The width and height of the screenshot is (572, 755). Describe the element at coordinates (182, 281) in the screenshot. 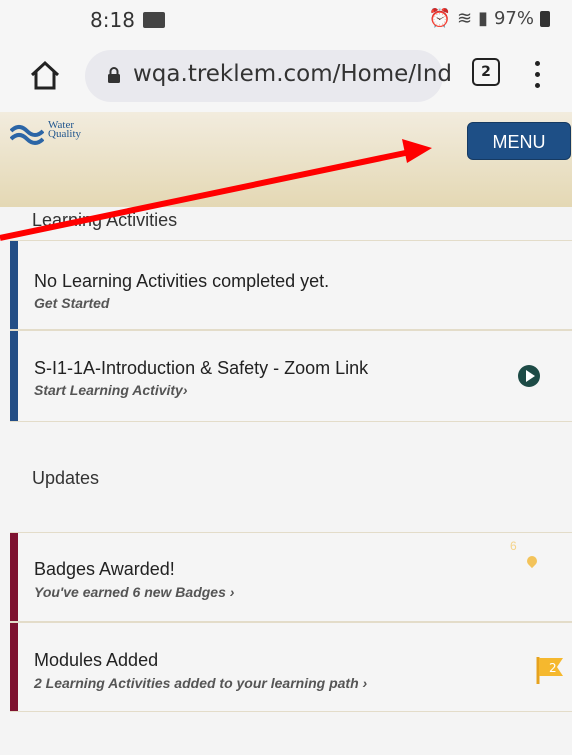

I see `item-title: No Learning Activities completed yet.` at that location.